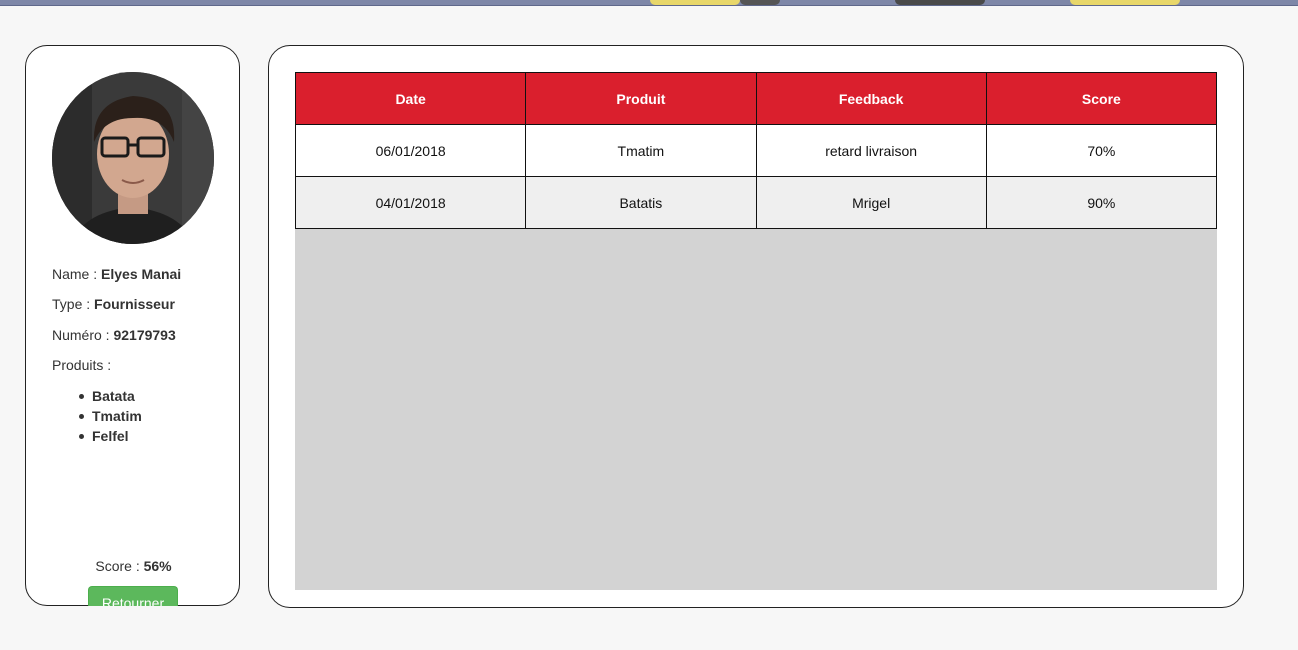 Image resolution: width=1298 pixels, height=650 pixels. Describe the element at coordinates (641, 202) in the screenshot. I see `cell-product: Batatis` at that location.